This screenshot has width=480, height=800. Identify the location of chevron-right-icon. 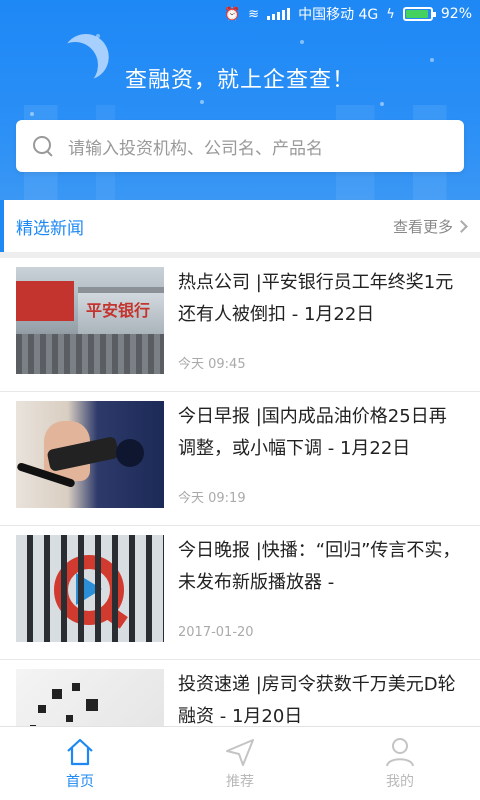
(461, 226).